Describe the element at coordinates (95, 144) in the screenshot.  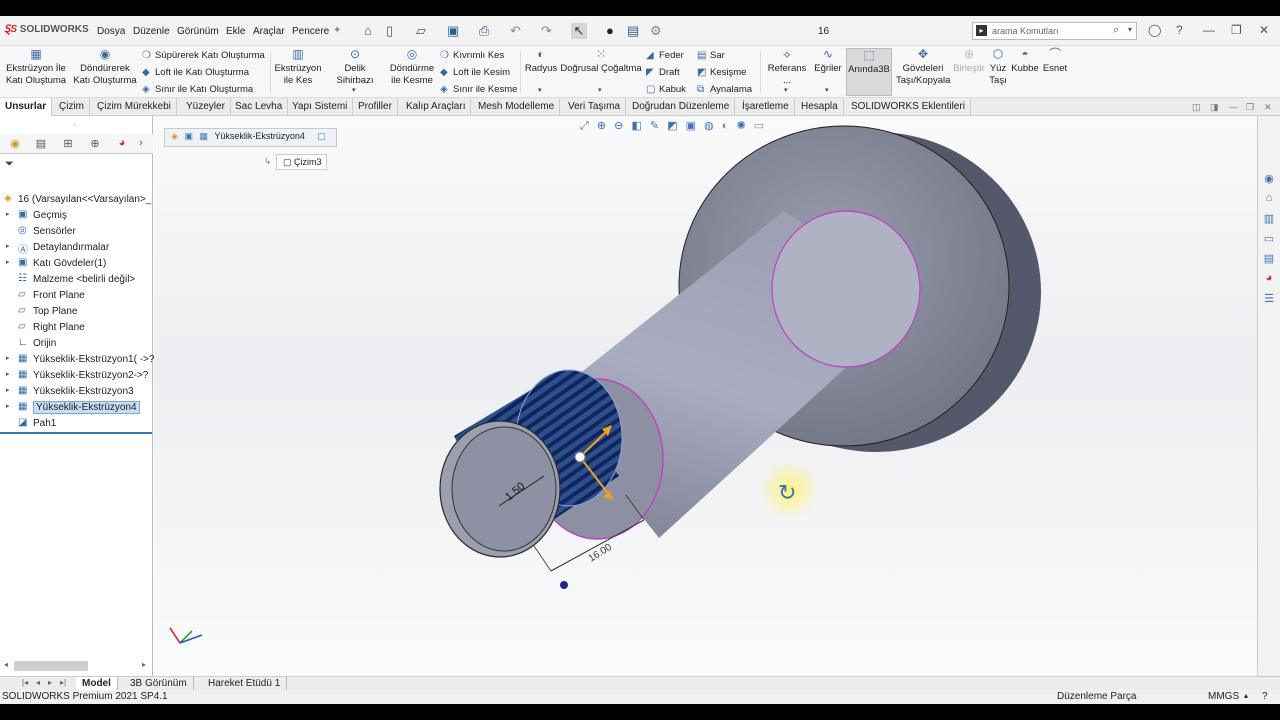
I see `dimxpert-tab-icon: ⊕` at that location.